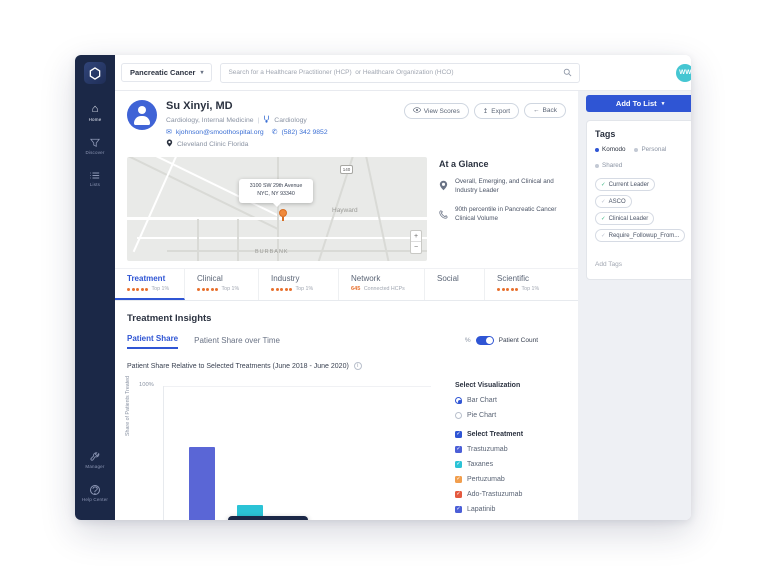  What do you see at coordinates (567, 73) in the screenshot?
I see `search-icon` at bounding box center [567, 73].